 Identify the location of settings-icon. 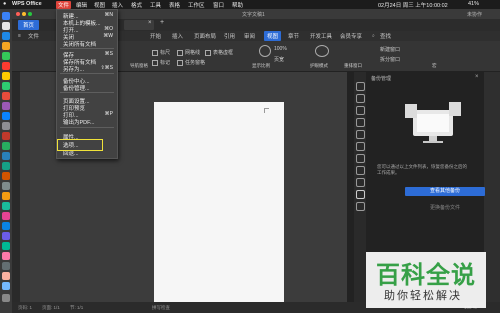
(6, 126).